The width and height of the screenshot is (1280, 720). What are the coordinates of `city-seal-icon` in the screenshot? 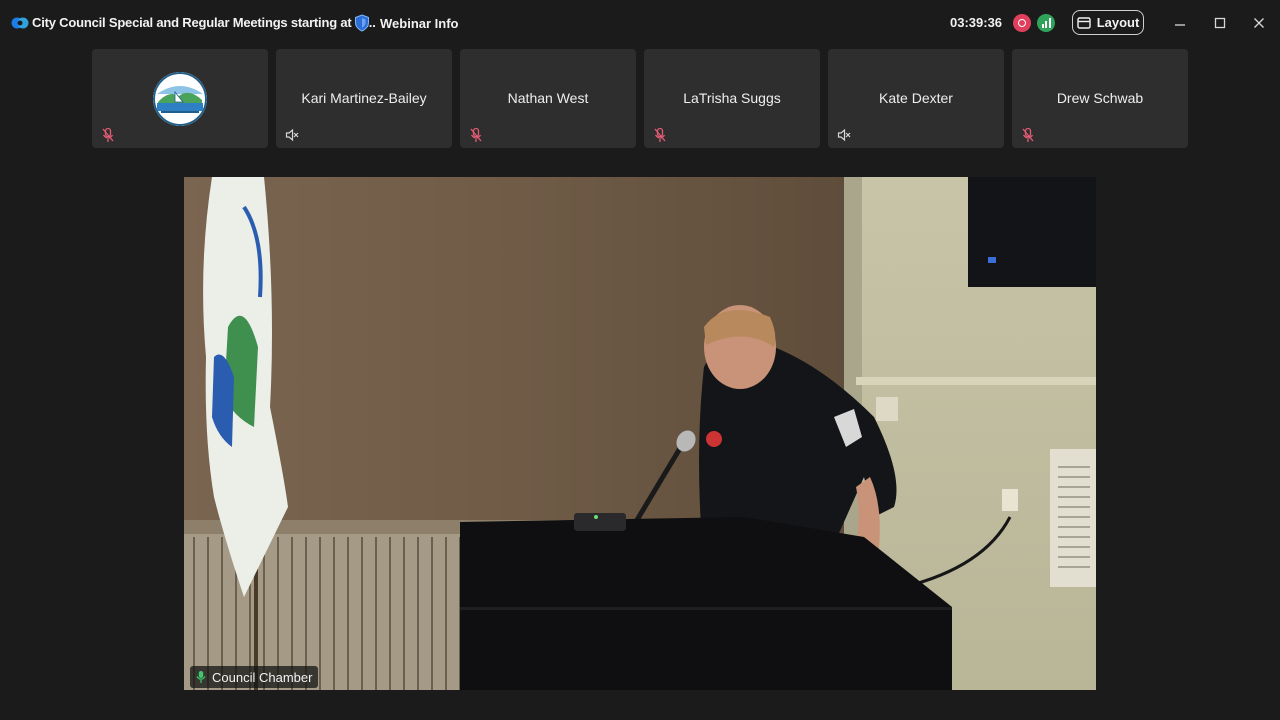 It's located at (180, 99).